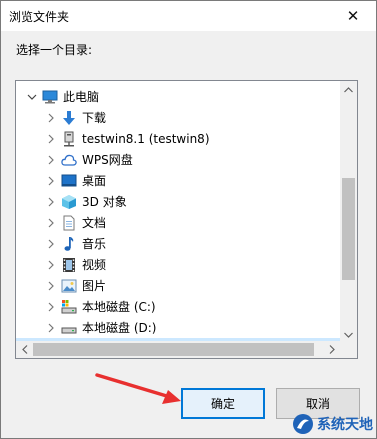  I want to click on tree-item-wps-cloud: WPS网盘, so click(178, 159).